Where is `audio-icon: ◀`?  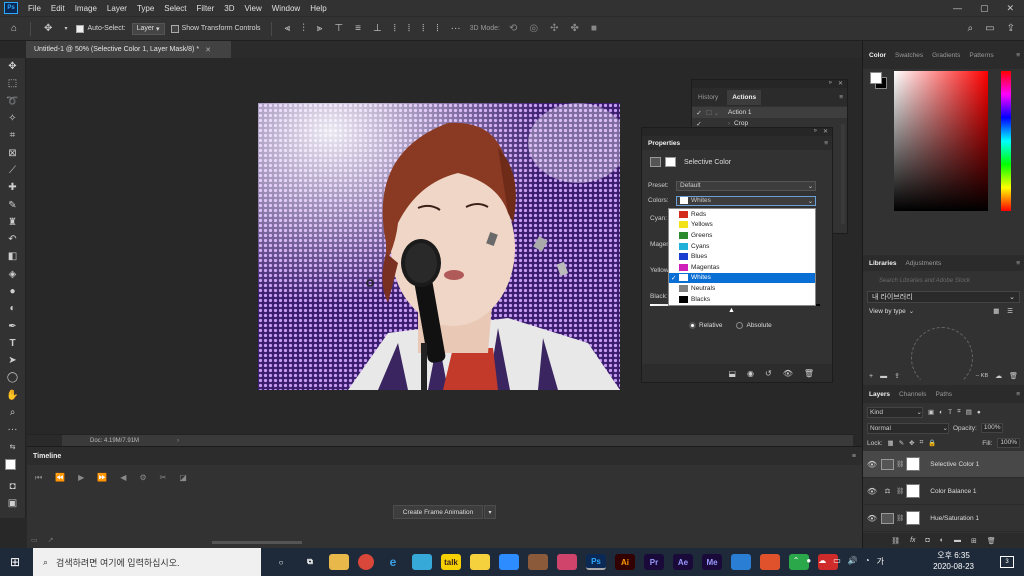 audio-icon: ◀ is located at coordinates (123, 478).